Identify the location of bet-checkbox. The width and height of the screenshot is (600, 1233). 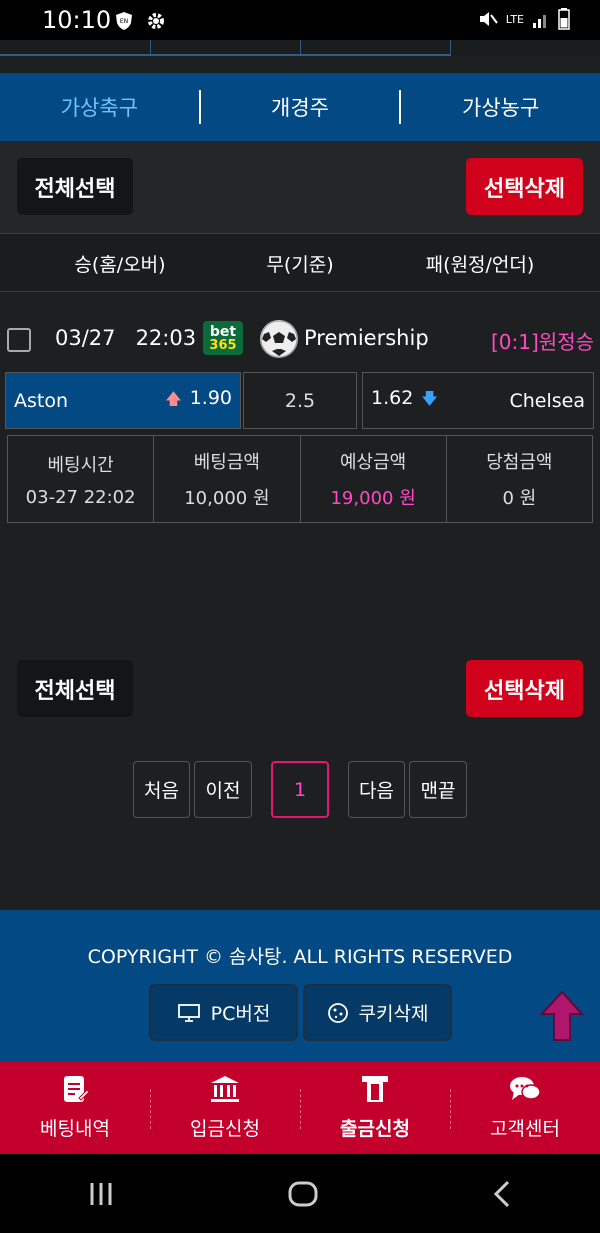
(19, 340).